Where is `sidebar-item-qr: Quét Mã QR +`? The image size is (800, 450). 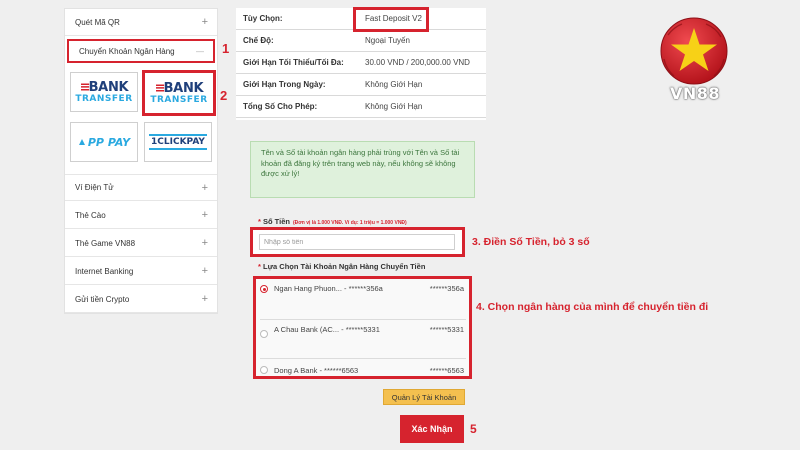 sidebar-item-qr: Quét Mã QR + is located at coordinates (141, 22).